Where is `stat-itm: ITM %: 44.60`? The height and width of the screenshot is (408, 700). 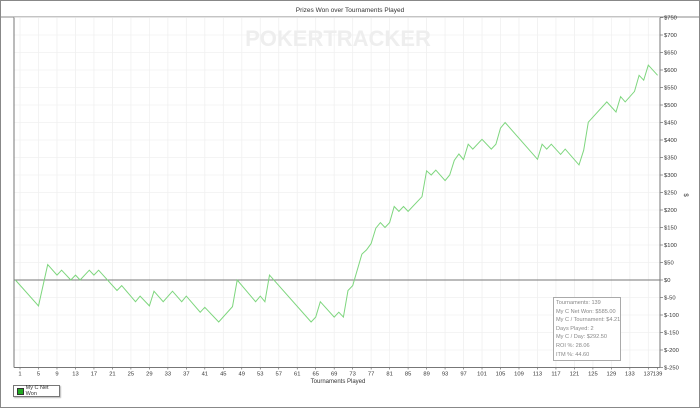
stat-itm: ITM %: 44.60 is located at coordinates (573, 354).